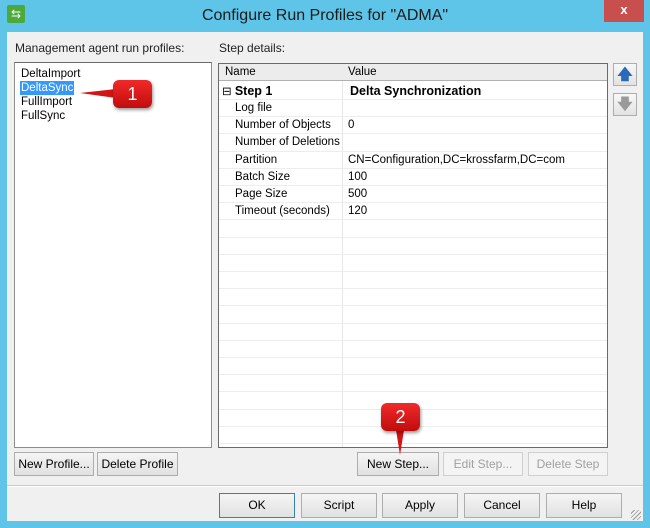  I want to click on callout-1-pointer, so click(98, 93).